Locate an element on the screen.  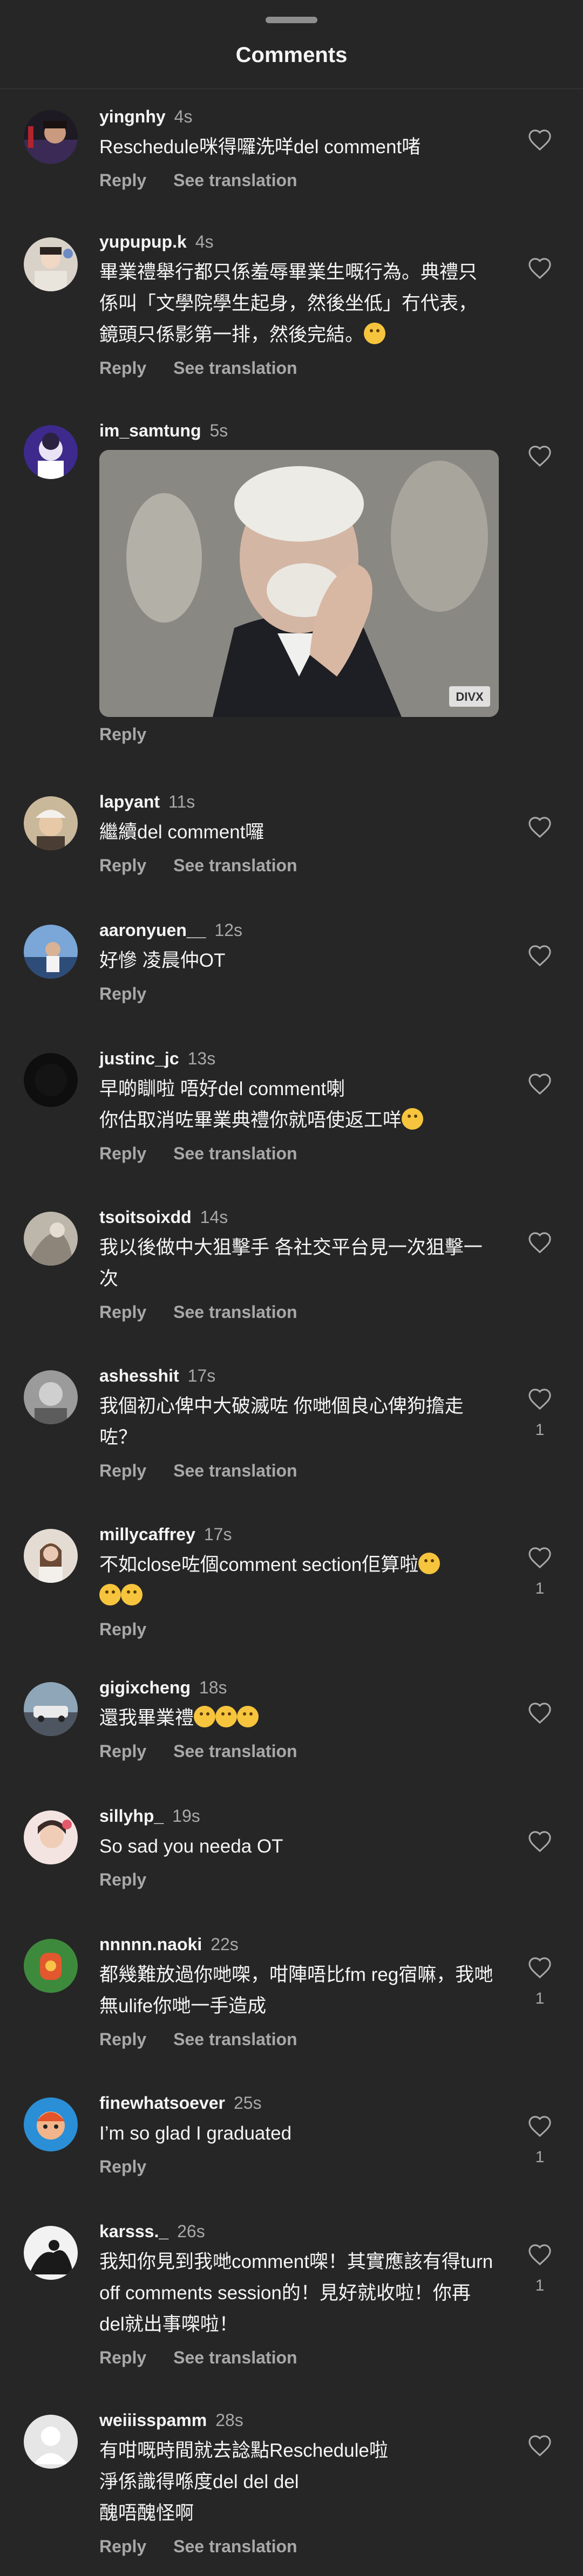
comment-text: I’m so glad I graduated is located at coordinates (196, 2133).